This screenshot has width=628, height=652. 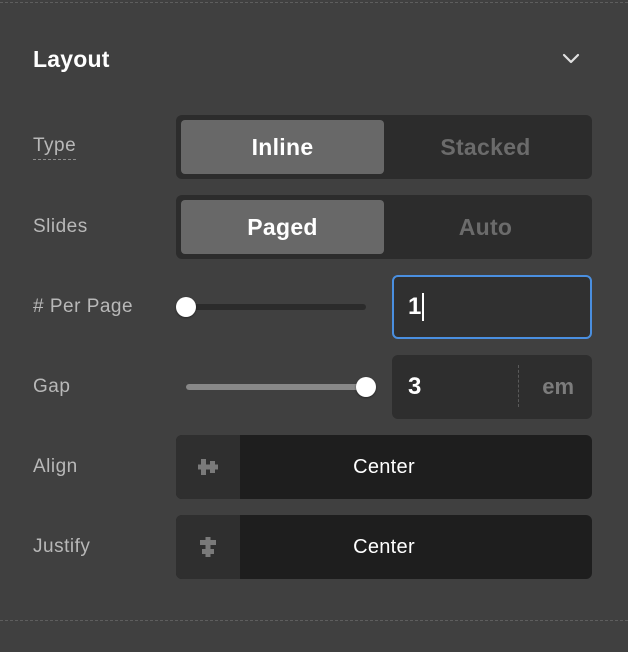 What do you see at coordinates (423, 307) in the screenshot?
I see `text-caret` at bounding box center [423, 307].